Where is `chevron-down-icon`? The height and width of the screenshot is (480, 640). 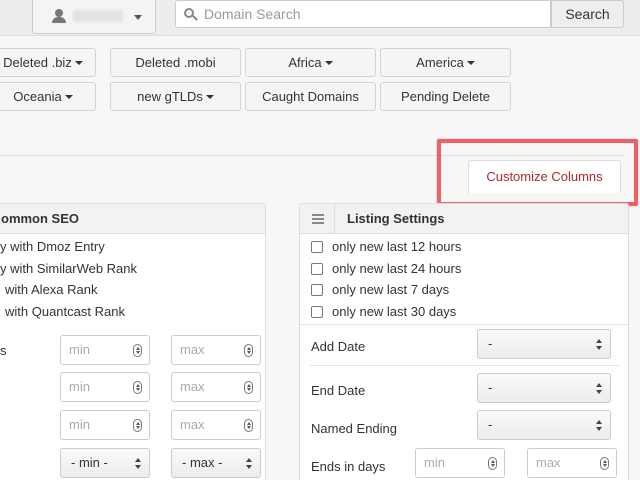 chevron-down-icon is located at coordinates (138, 17).